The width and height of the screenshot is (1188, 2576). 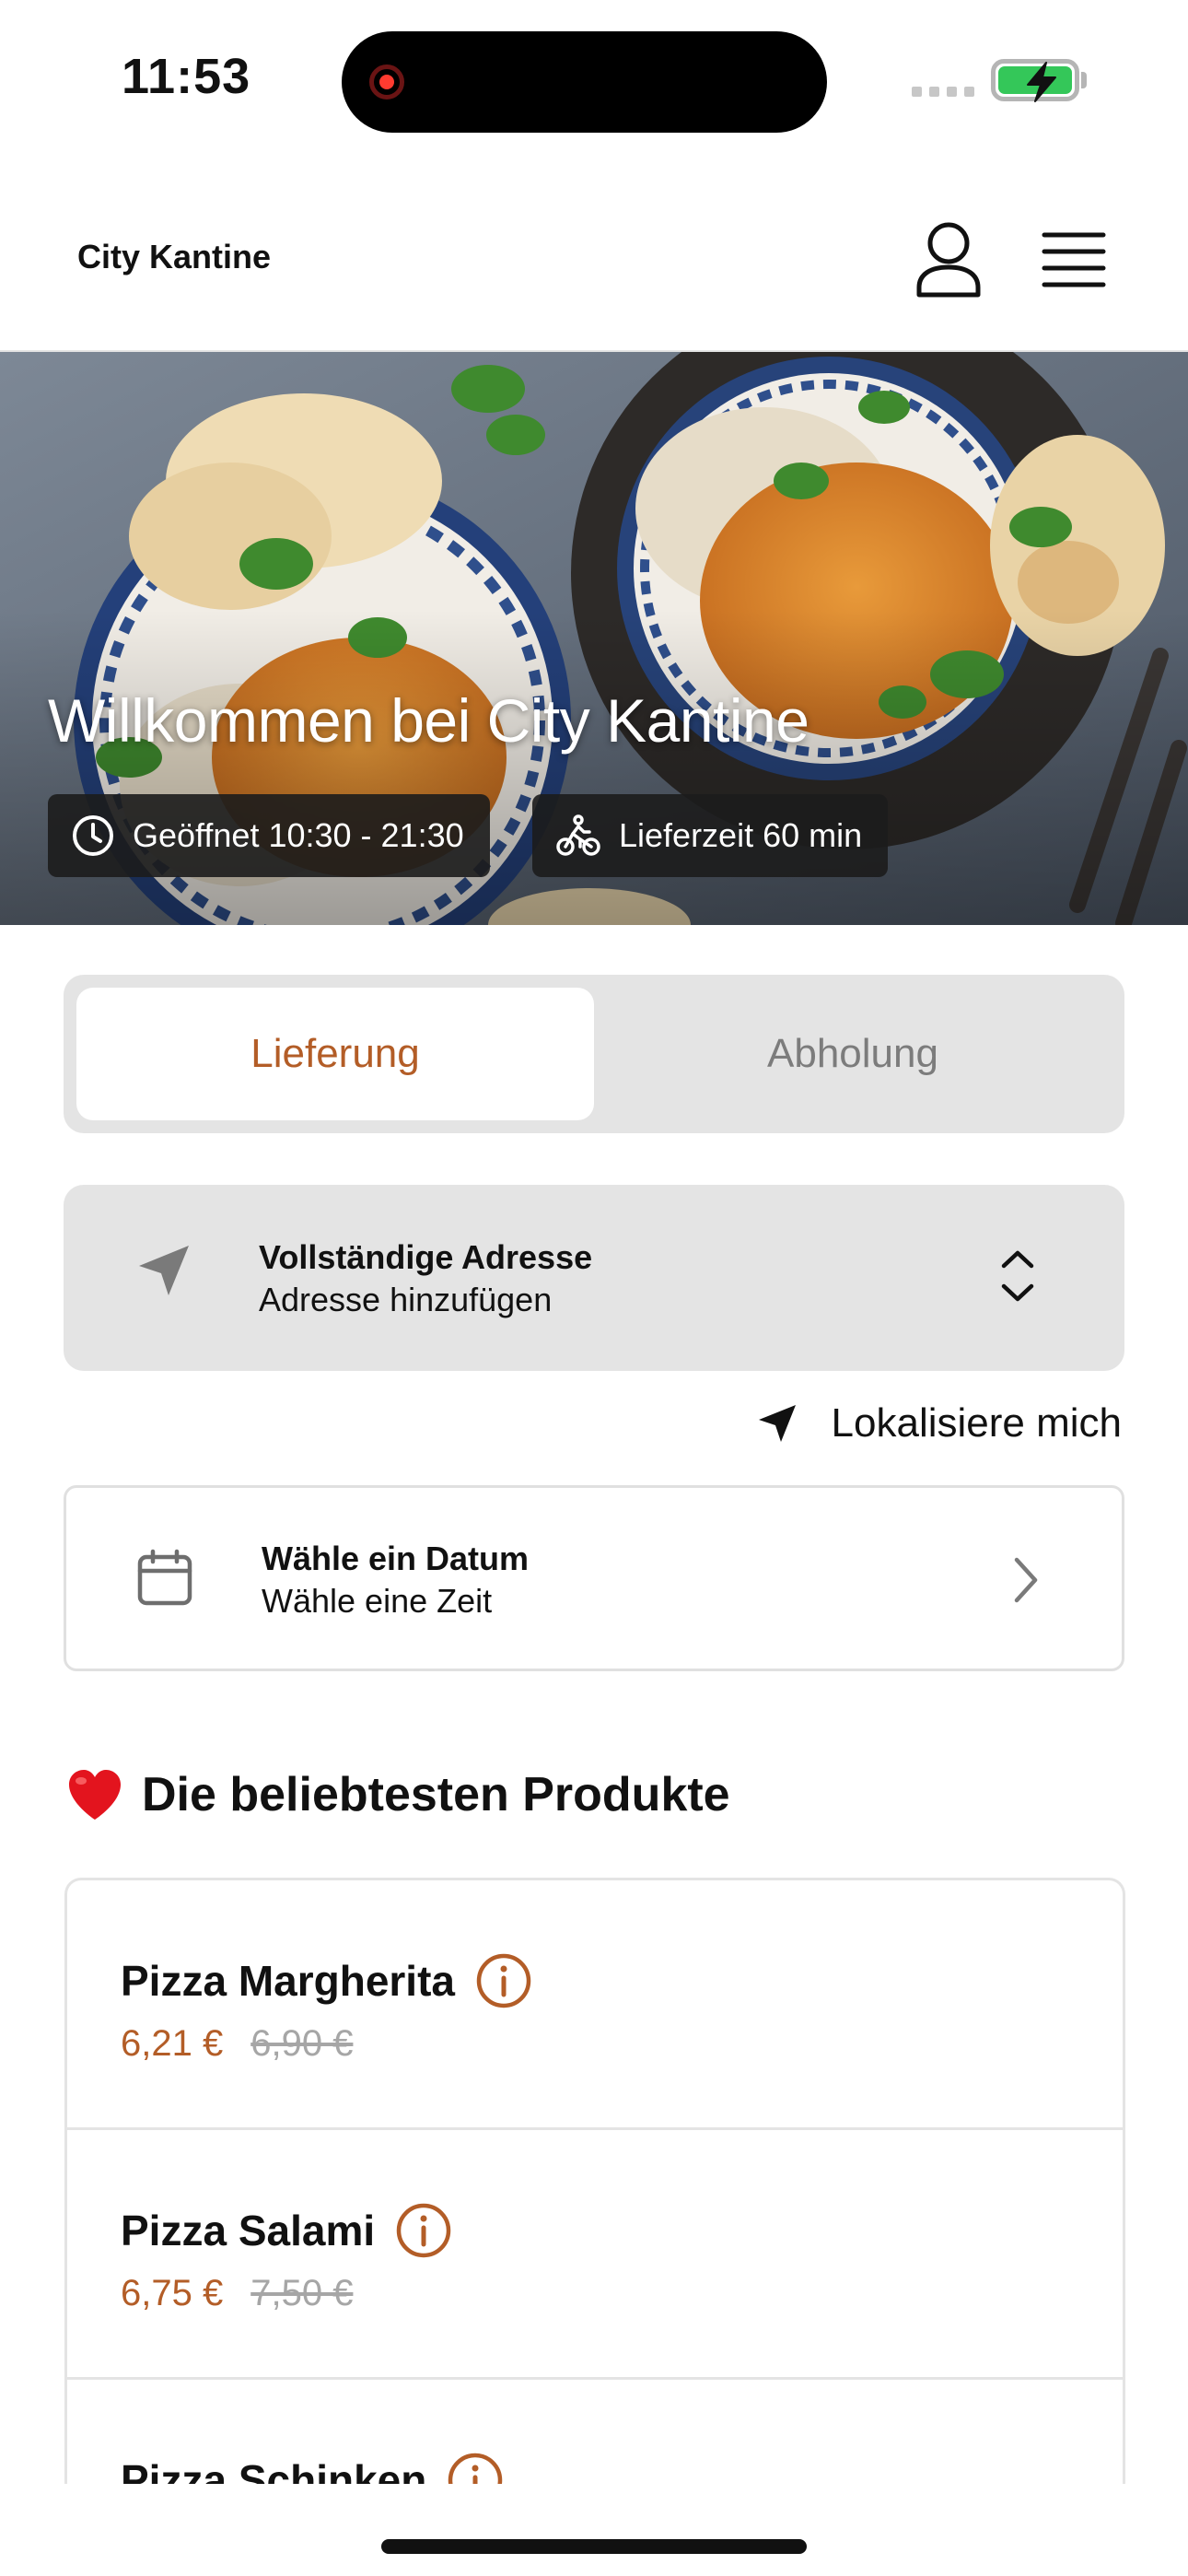 What do you see at coordinates (594, 1578) in the screenshot?
I see `date-time-selector: Wähle ein Datum Wähle eine Zeit` at bounding box center [594, 1578].